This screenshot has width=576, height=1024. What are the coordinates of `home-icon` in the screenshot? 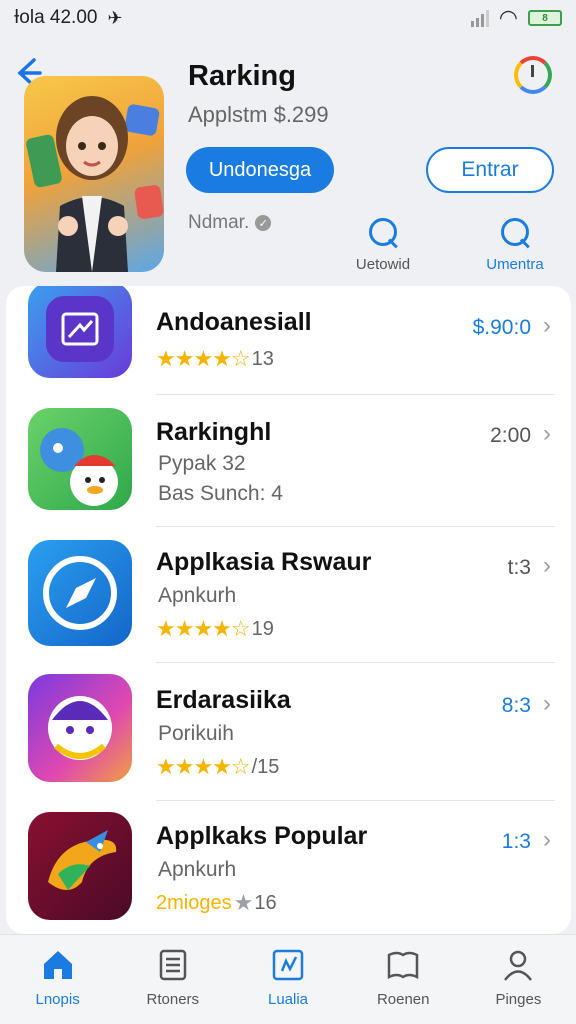 It's located at (58, 965).